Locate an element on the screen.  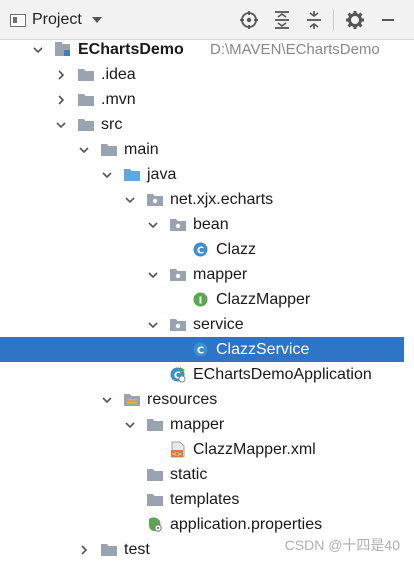
collapse-all-icon is located at coordinates (314, 20).